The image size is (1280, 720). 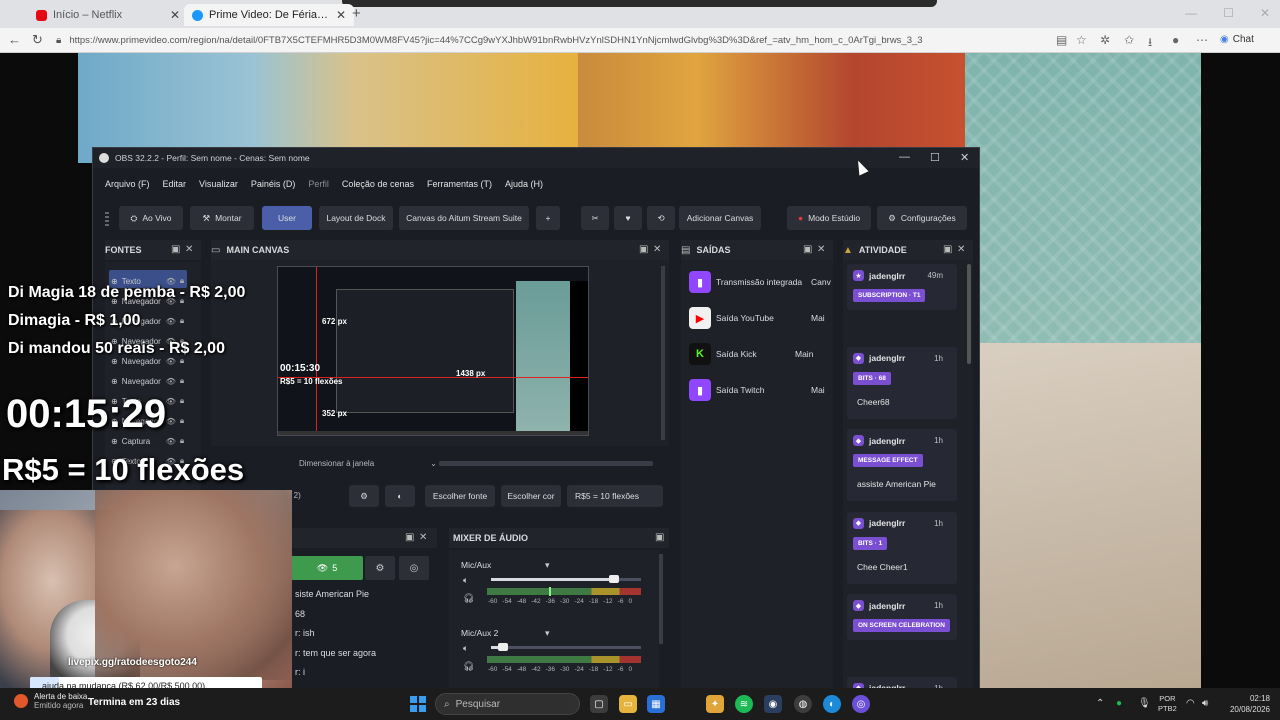 I want to click on add-button: +, so click(x=548, y=218).